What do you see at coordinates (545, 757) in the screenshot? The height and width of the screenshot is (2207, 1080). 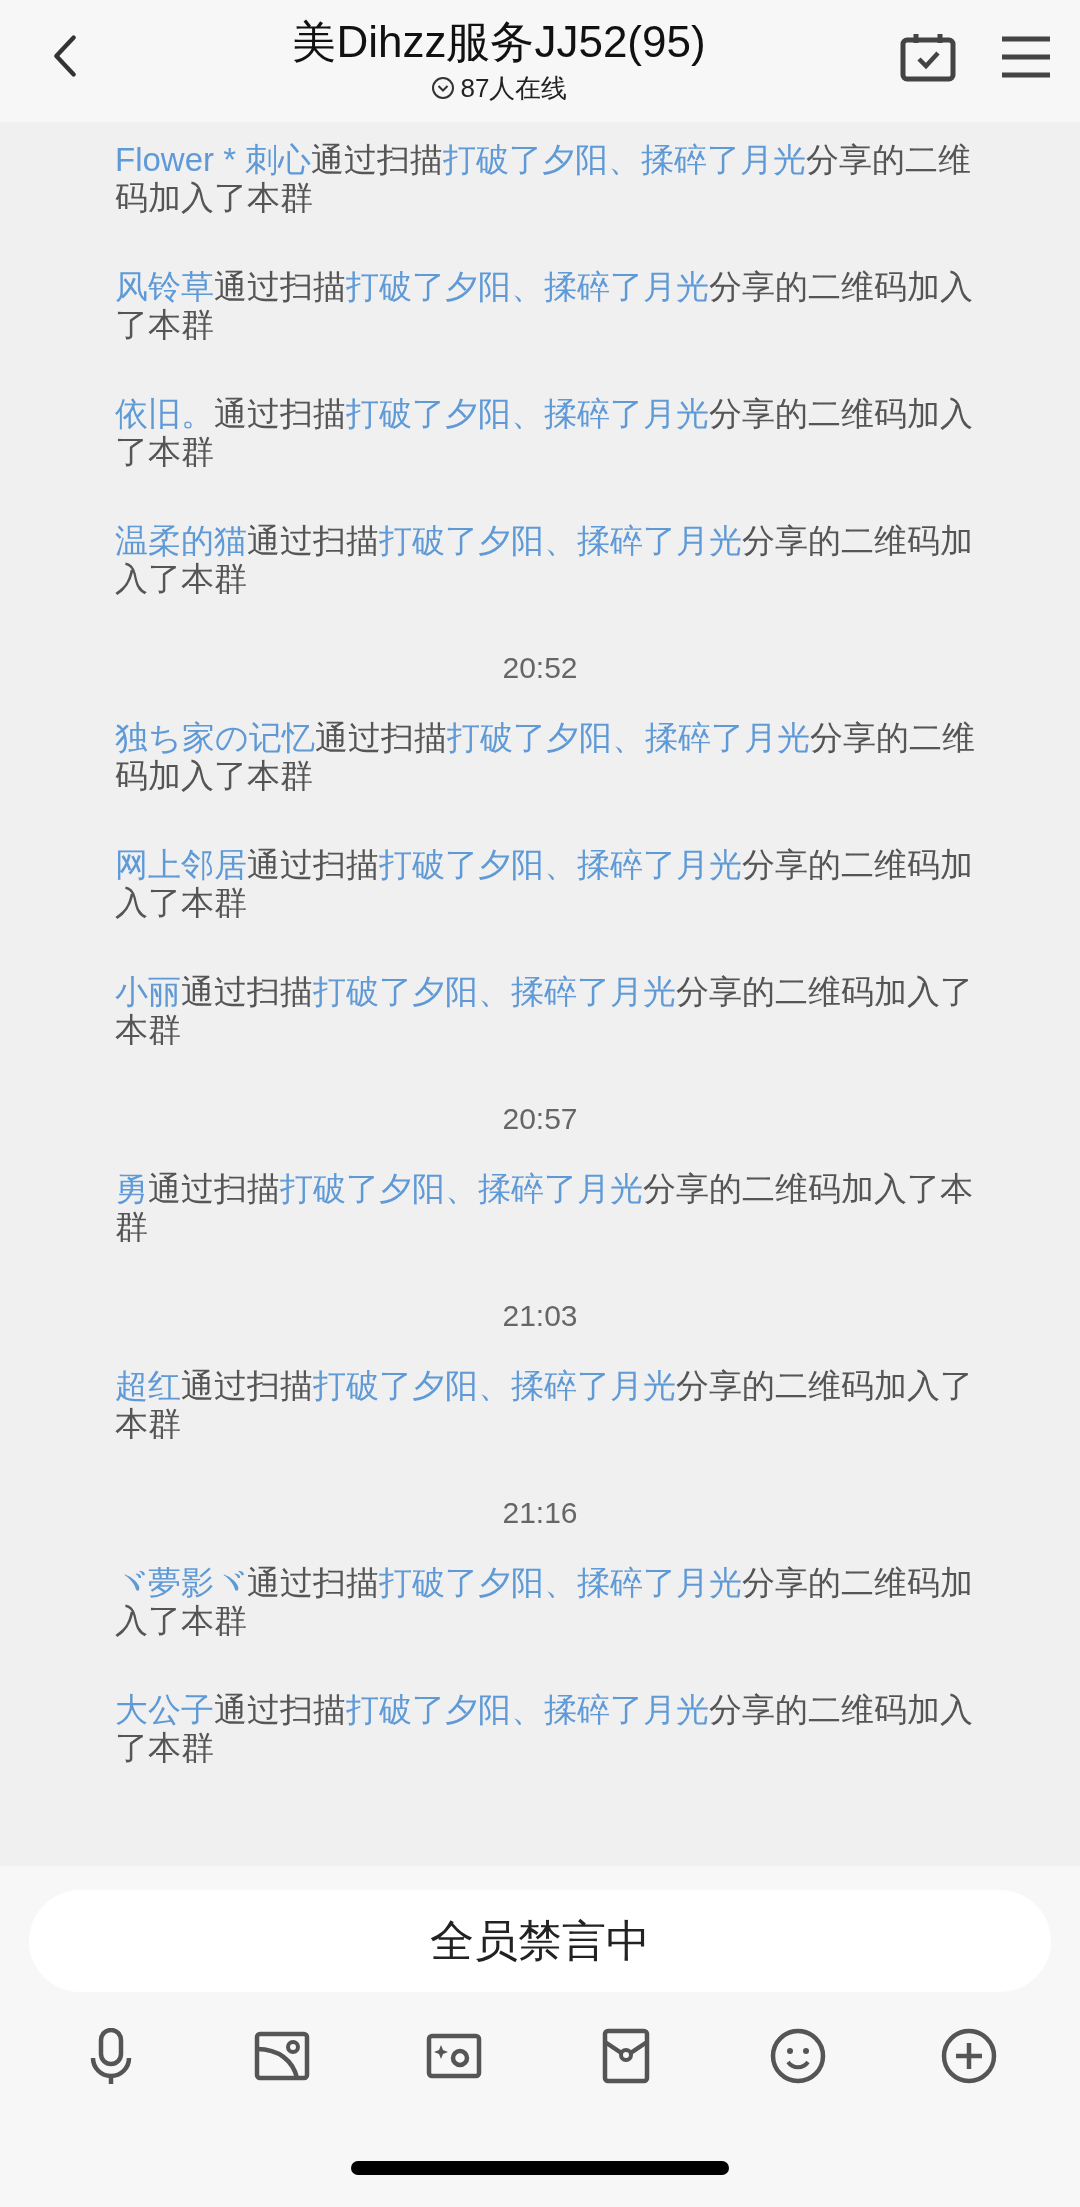 I see `system-message: 独ち家の记忆通过扫描打破了夕阳、揉碎了月光分享的二维码加入了本群` at bounding box center [545, 757].